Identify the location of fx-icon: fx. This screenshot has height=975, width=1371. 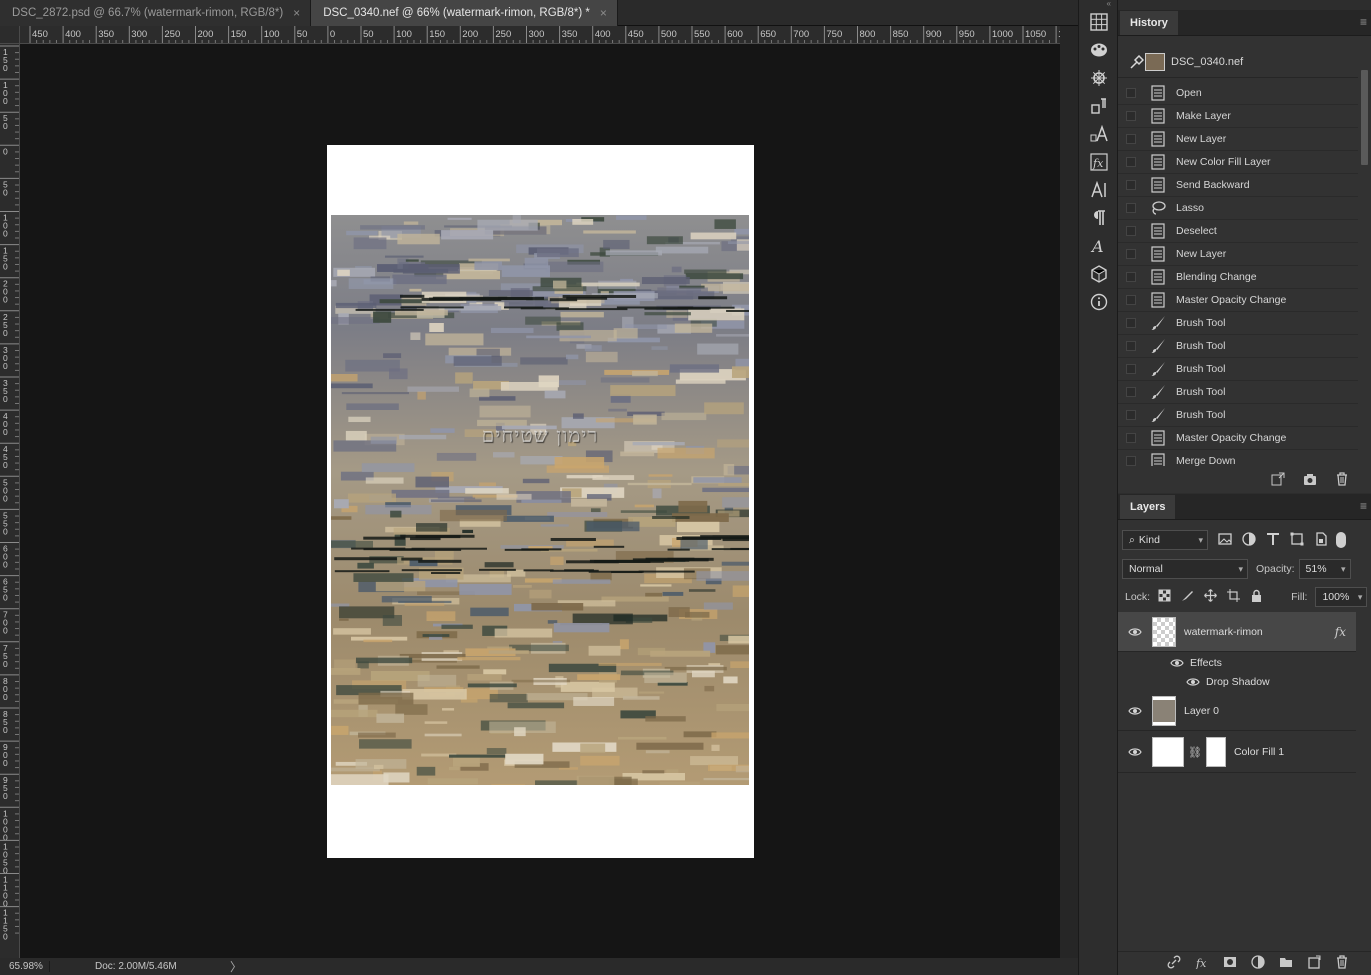
(1340, 632).